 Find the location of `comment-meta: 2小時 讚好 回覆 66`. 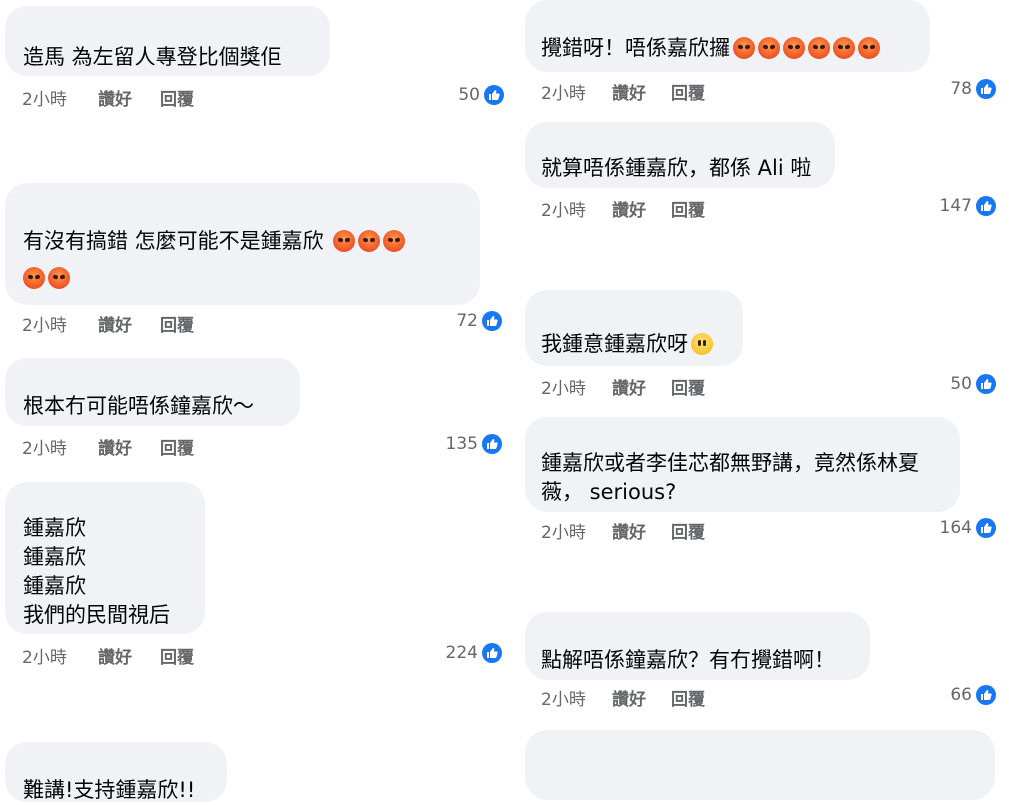

comment-meta: 2小時 讚好 回覆 66 is located at coordinates (768, 698).